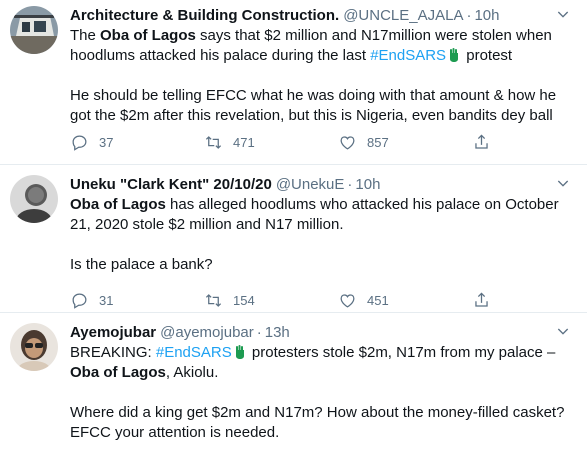 Image resolution: width=587 pixels, height=456 pixels. I want to click on reply-count: 37, so click(106, 142).